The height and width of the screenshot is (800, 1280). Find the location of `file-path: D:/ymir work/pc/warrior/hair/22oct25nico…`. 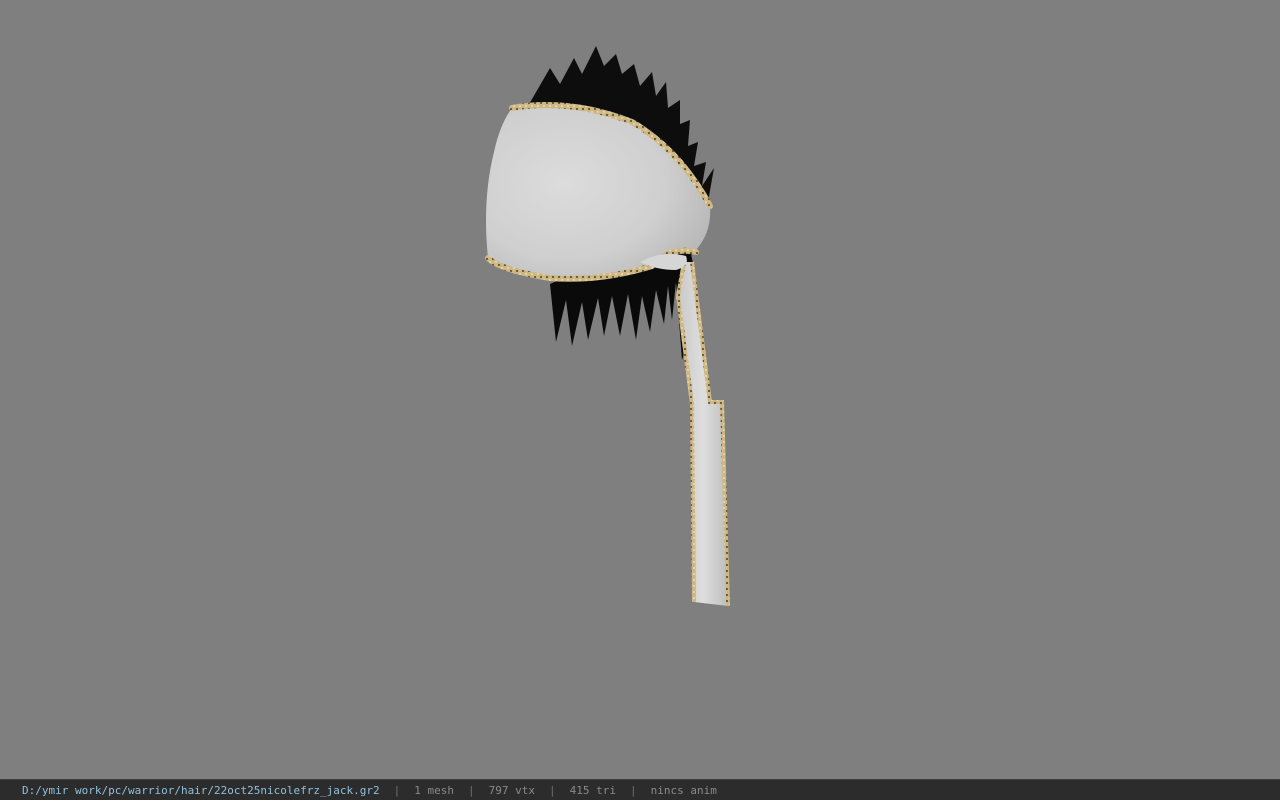

file-path: D:/ymir work/pc/warrior/hair/22oct25nico… is located at coordinates (201, 790).